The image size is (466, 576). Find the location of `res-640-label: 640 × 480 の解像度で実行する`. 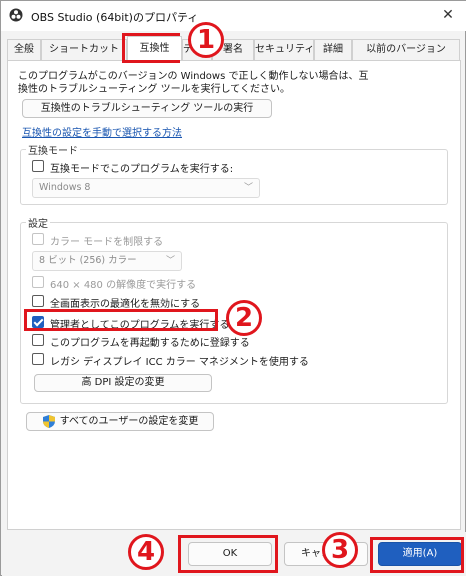

res-640-label: 640 × 480 の解像度で実行する is located at coordinates (123, 285).